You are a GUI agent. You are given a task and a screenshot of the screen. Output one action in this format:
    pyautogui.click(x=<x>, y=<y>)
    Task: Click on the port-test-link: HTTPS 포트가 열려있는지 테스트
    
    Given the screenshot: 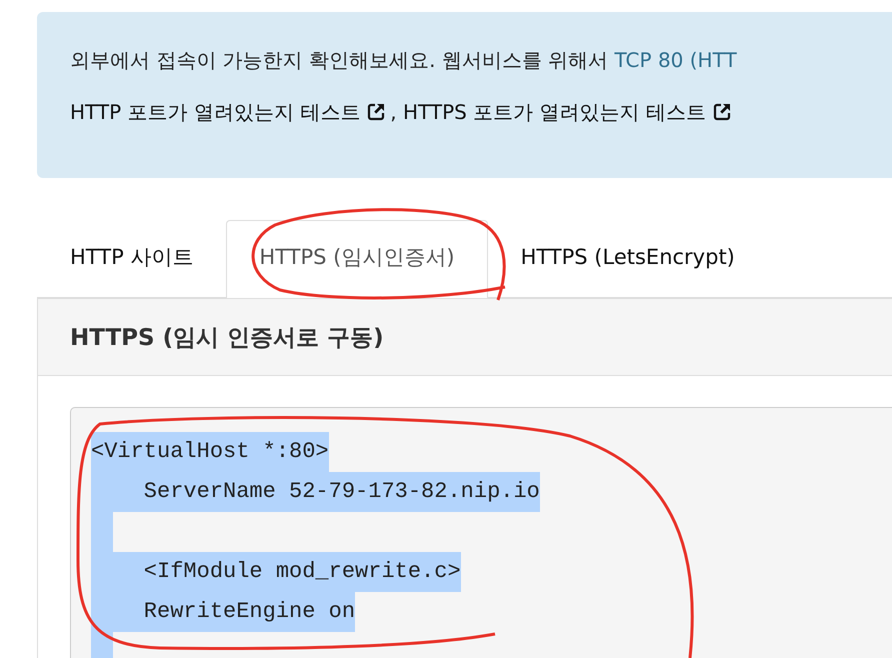 What is the action you would take?
    pyautogui.click(x=554, y=112)
    